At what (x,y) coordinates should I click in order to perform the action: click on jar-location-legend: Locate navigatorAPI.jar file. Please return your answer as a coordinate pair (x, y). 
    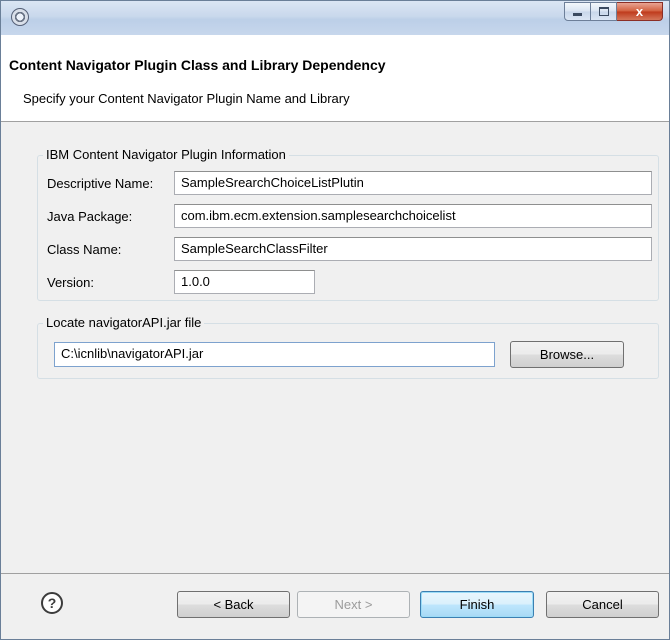
    Looking at the image, I should click on (124, 322).